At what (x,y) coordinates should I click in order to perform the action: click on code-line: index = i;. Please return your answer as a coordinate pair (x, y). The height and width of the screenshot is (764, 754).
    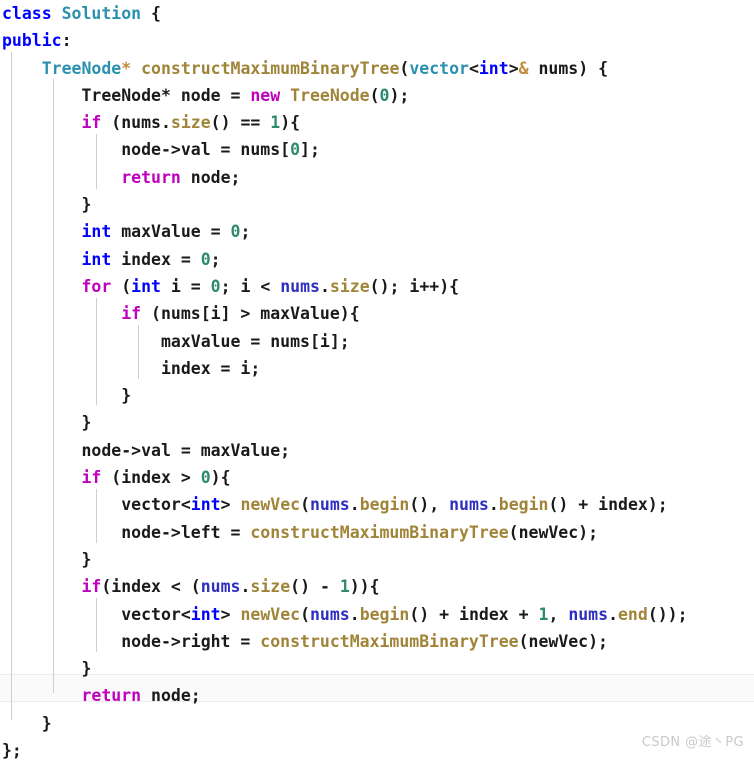
    Looking at the image, I should click on (377, 368).